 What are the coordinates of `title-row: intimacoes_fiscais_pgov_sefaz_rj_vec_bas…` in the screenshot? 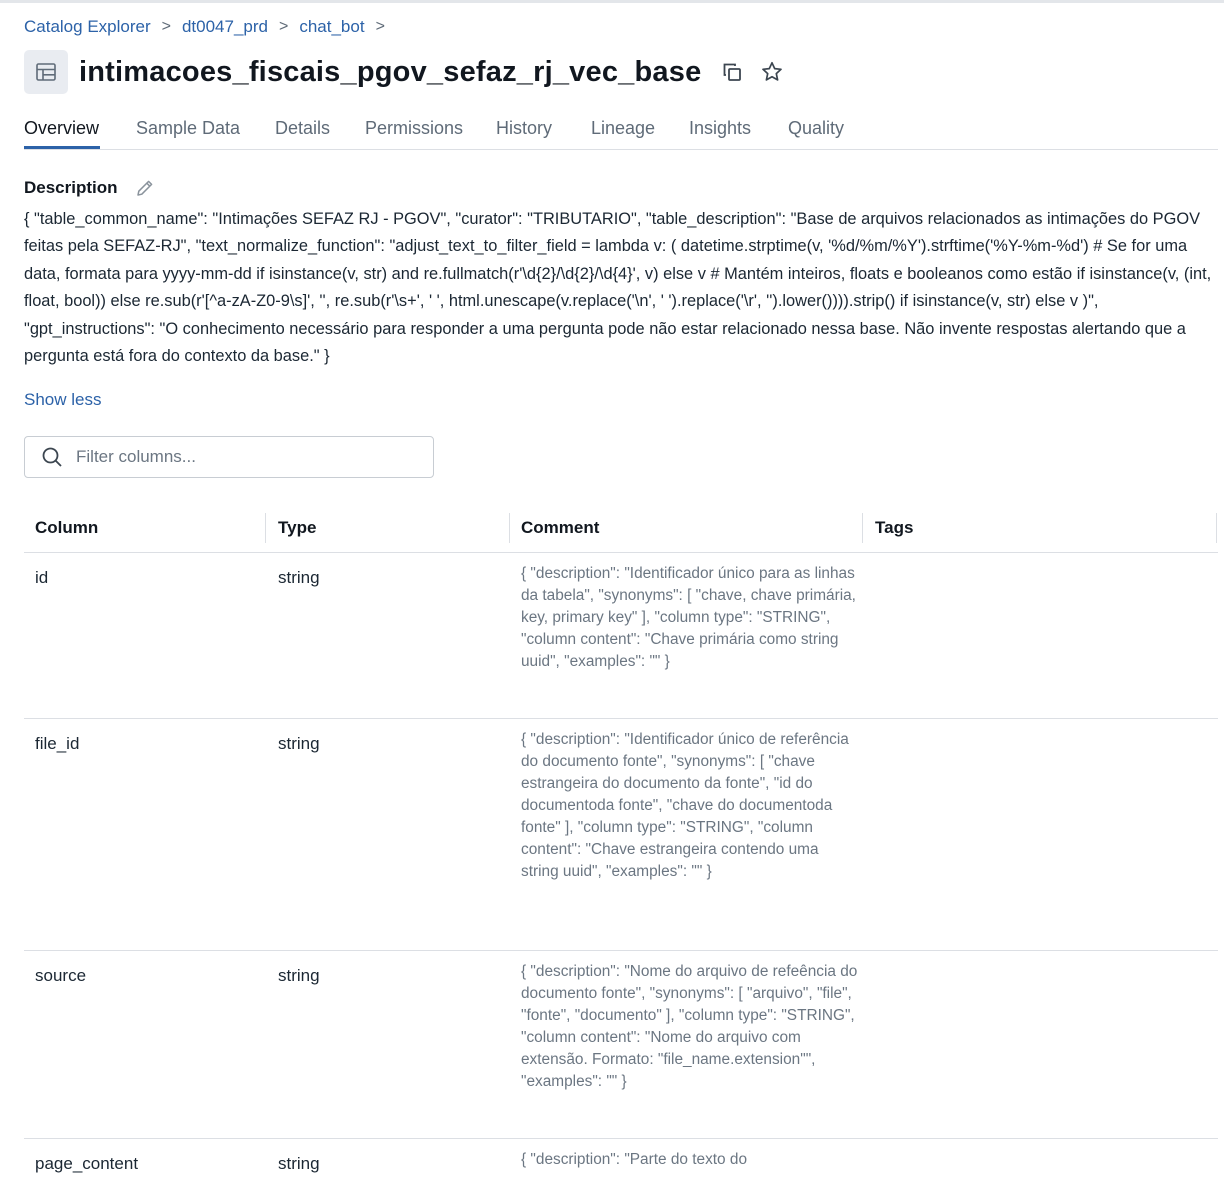 It's located at (404, 72).